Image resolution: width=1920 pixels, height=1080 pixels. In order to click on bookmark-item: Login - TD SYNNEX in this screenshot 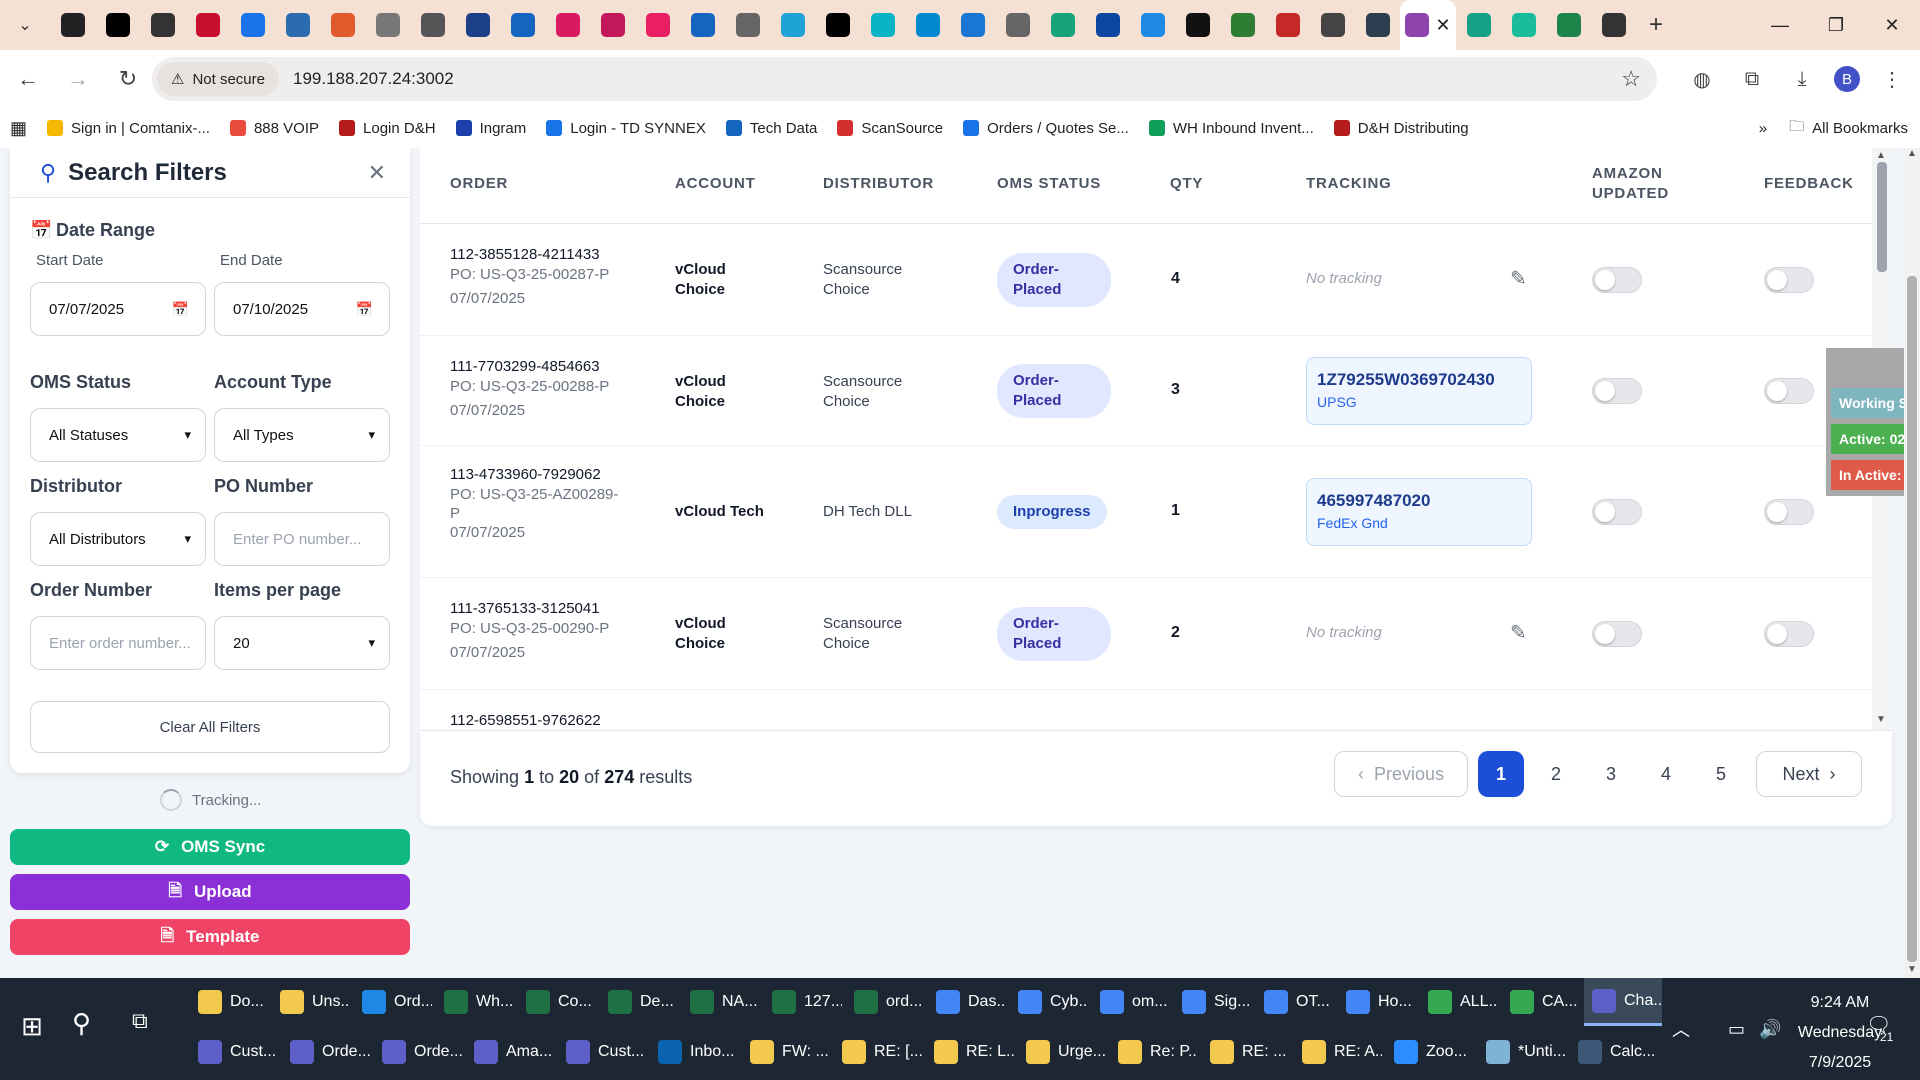, I will do `click(626, 128)`.